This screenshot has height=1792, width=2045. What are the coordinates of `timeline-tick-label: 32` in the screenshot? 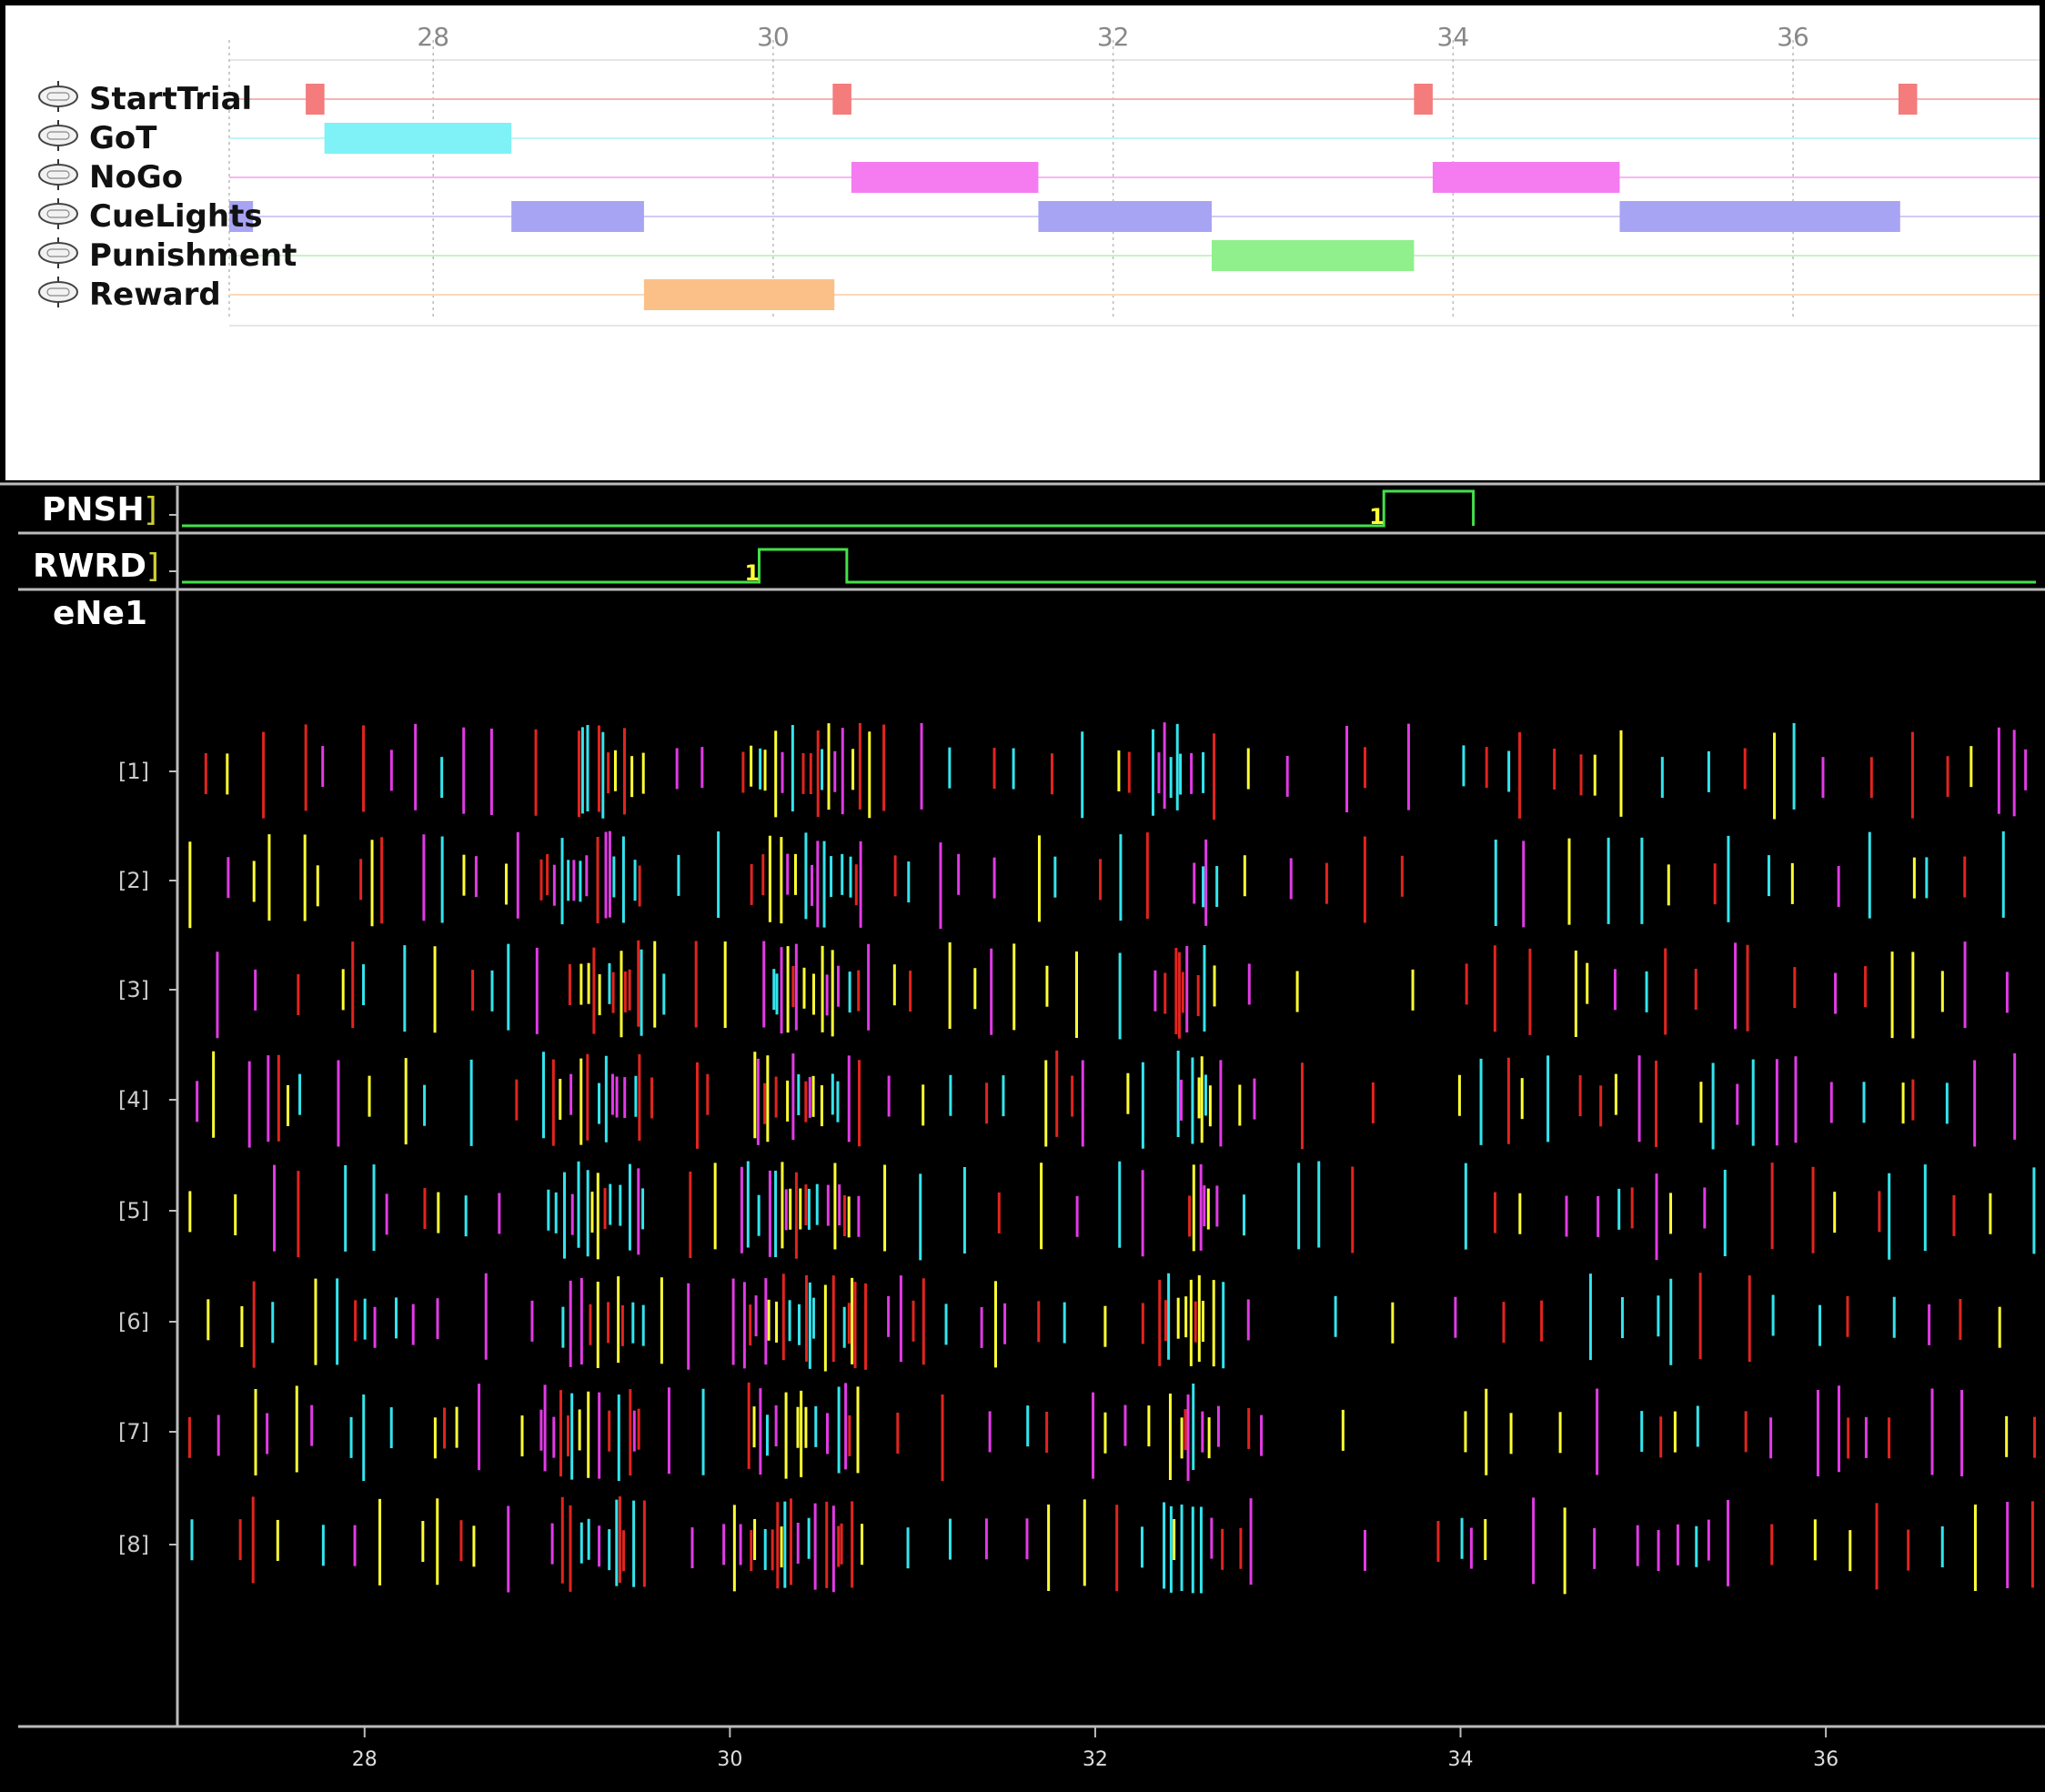 It's located at (1113, 37).